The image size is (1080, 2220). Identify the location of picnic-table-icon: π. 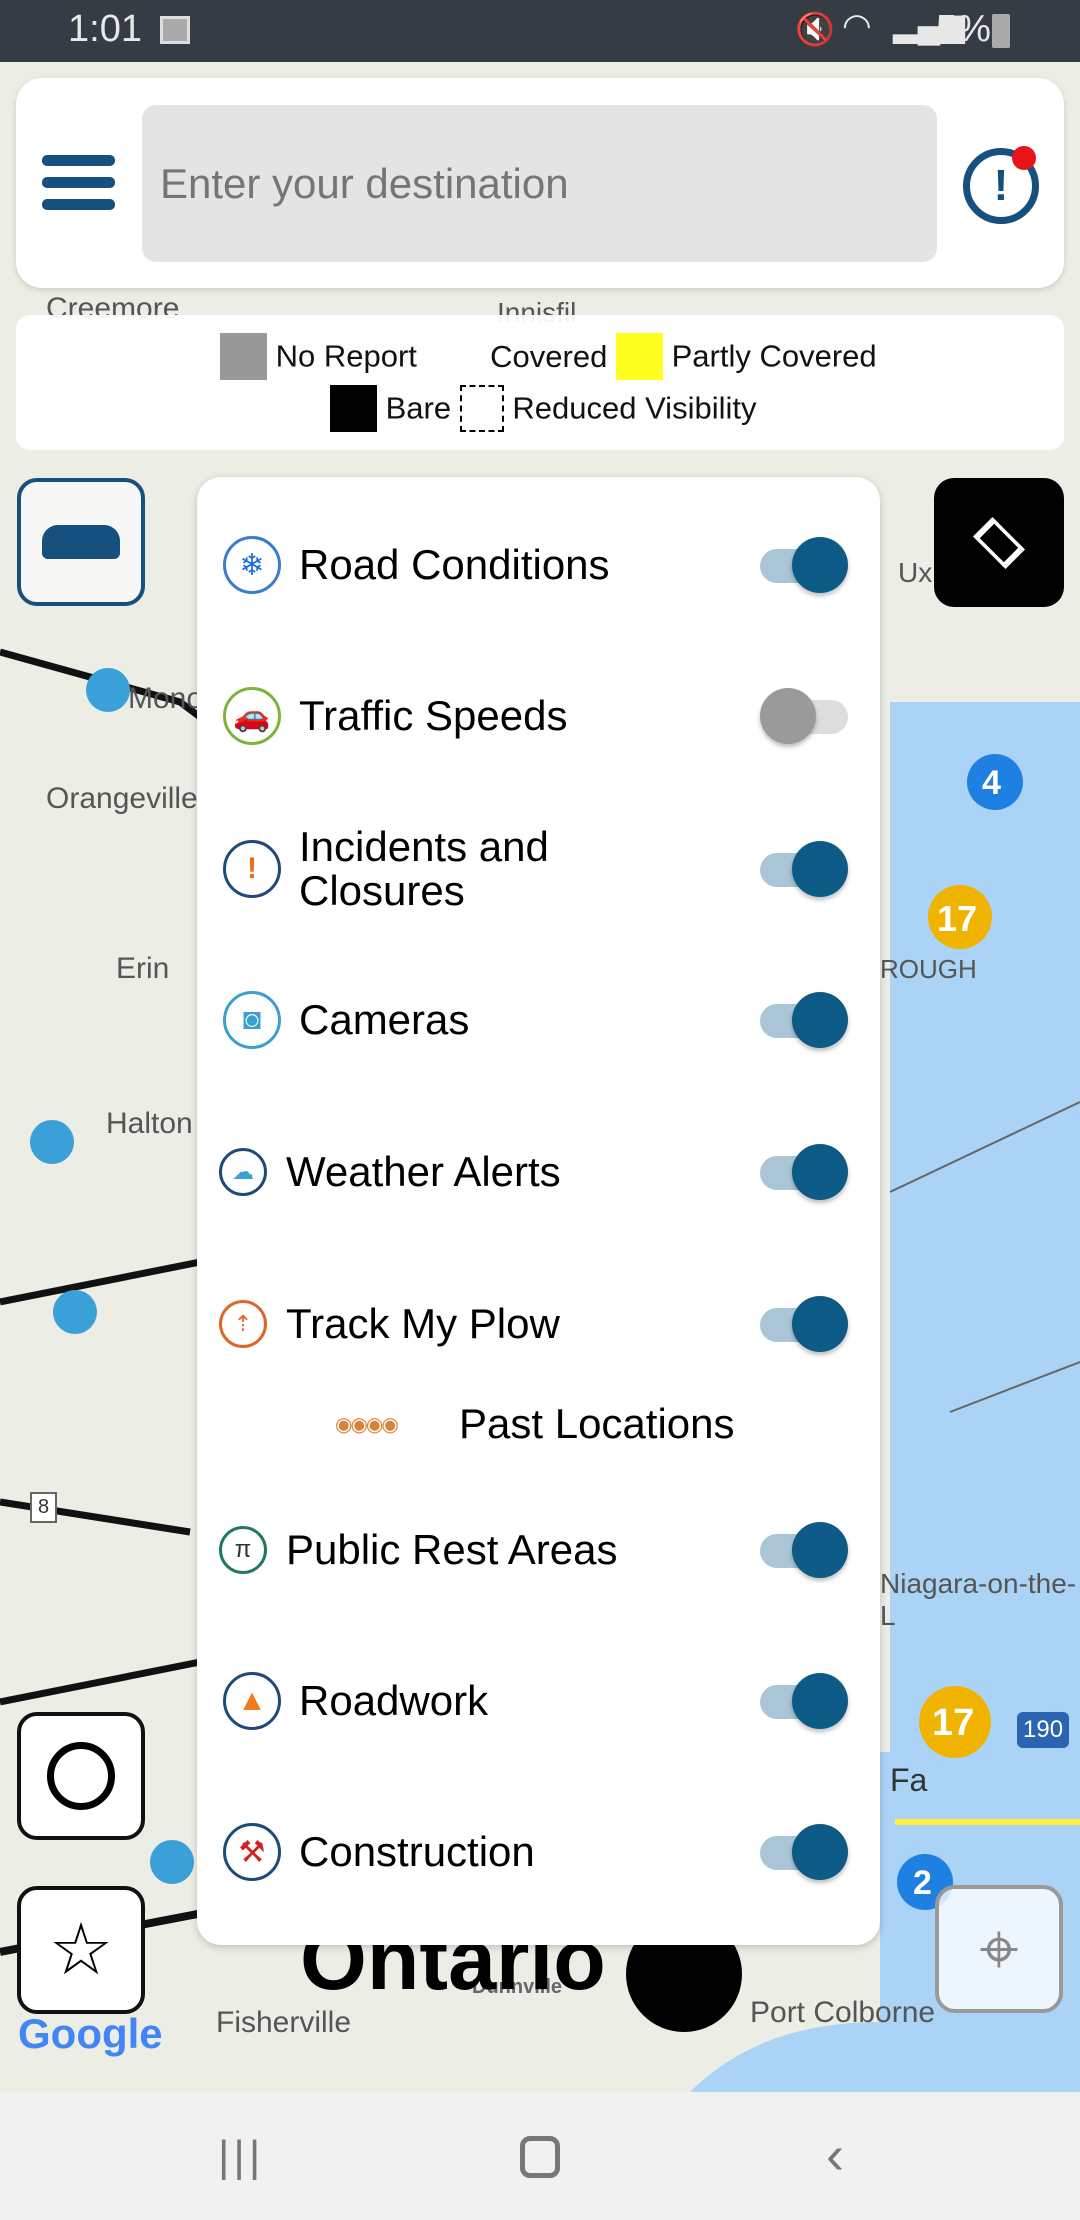
(243, 1550).